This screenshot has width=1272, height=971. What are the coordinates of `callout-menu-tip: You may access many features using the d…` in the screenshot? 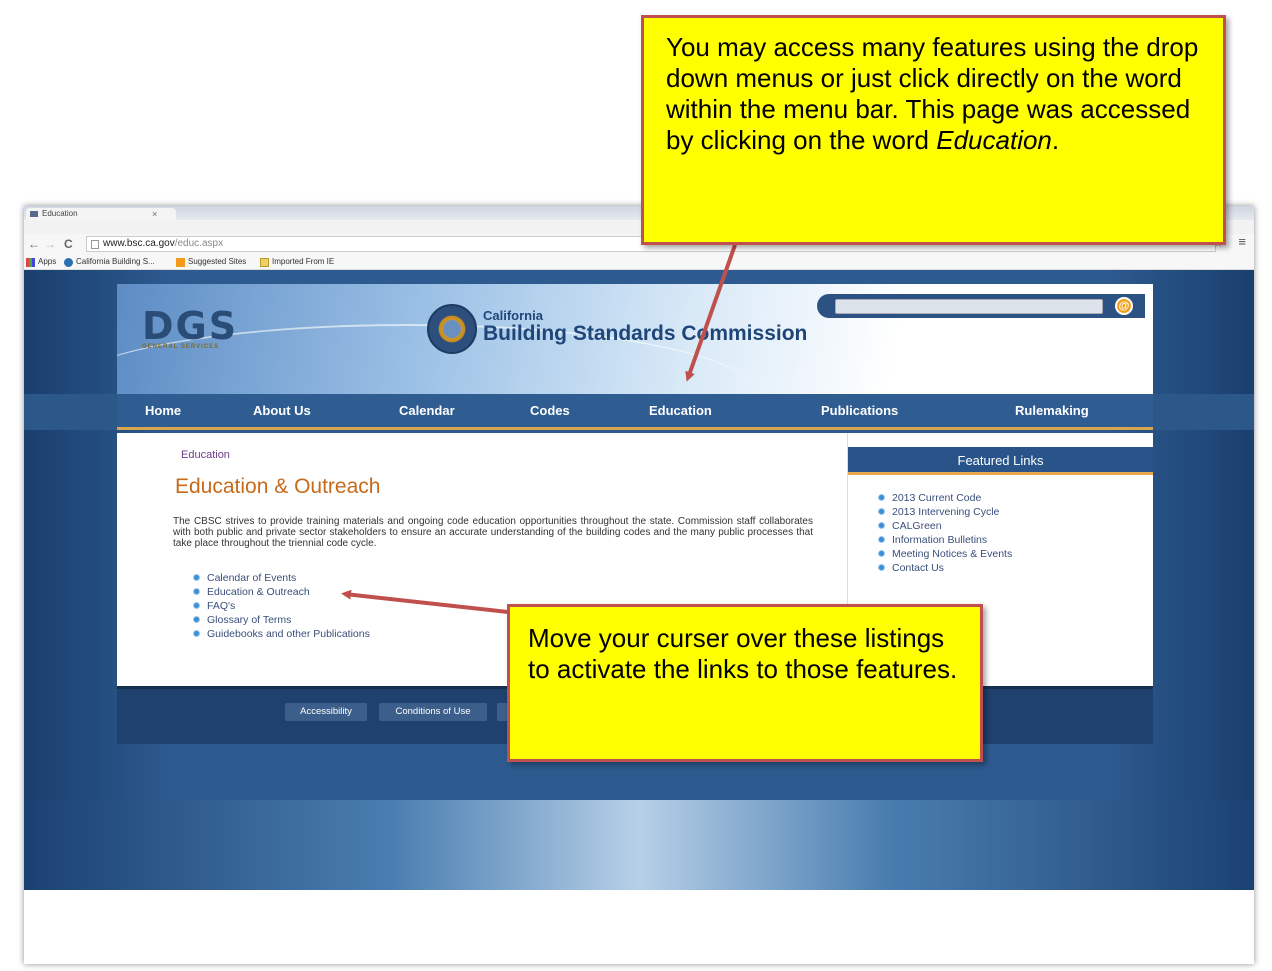 It's located at (933, 130).